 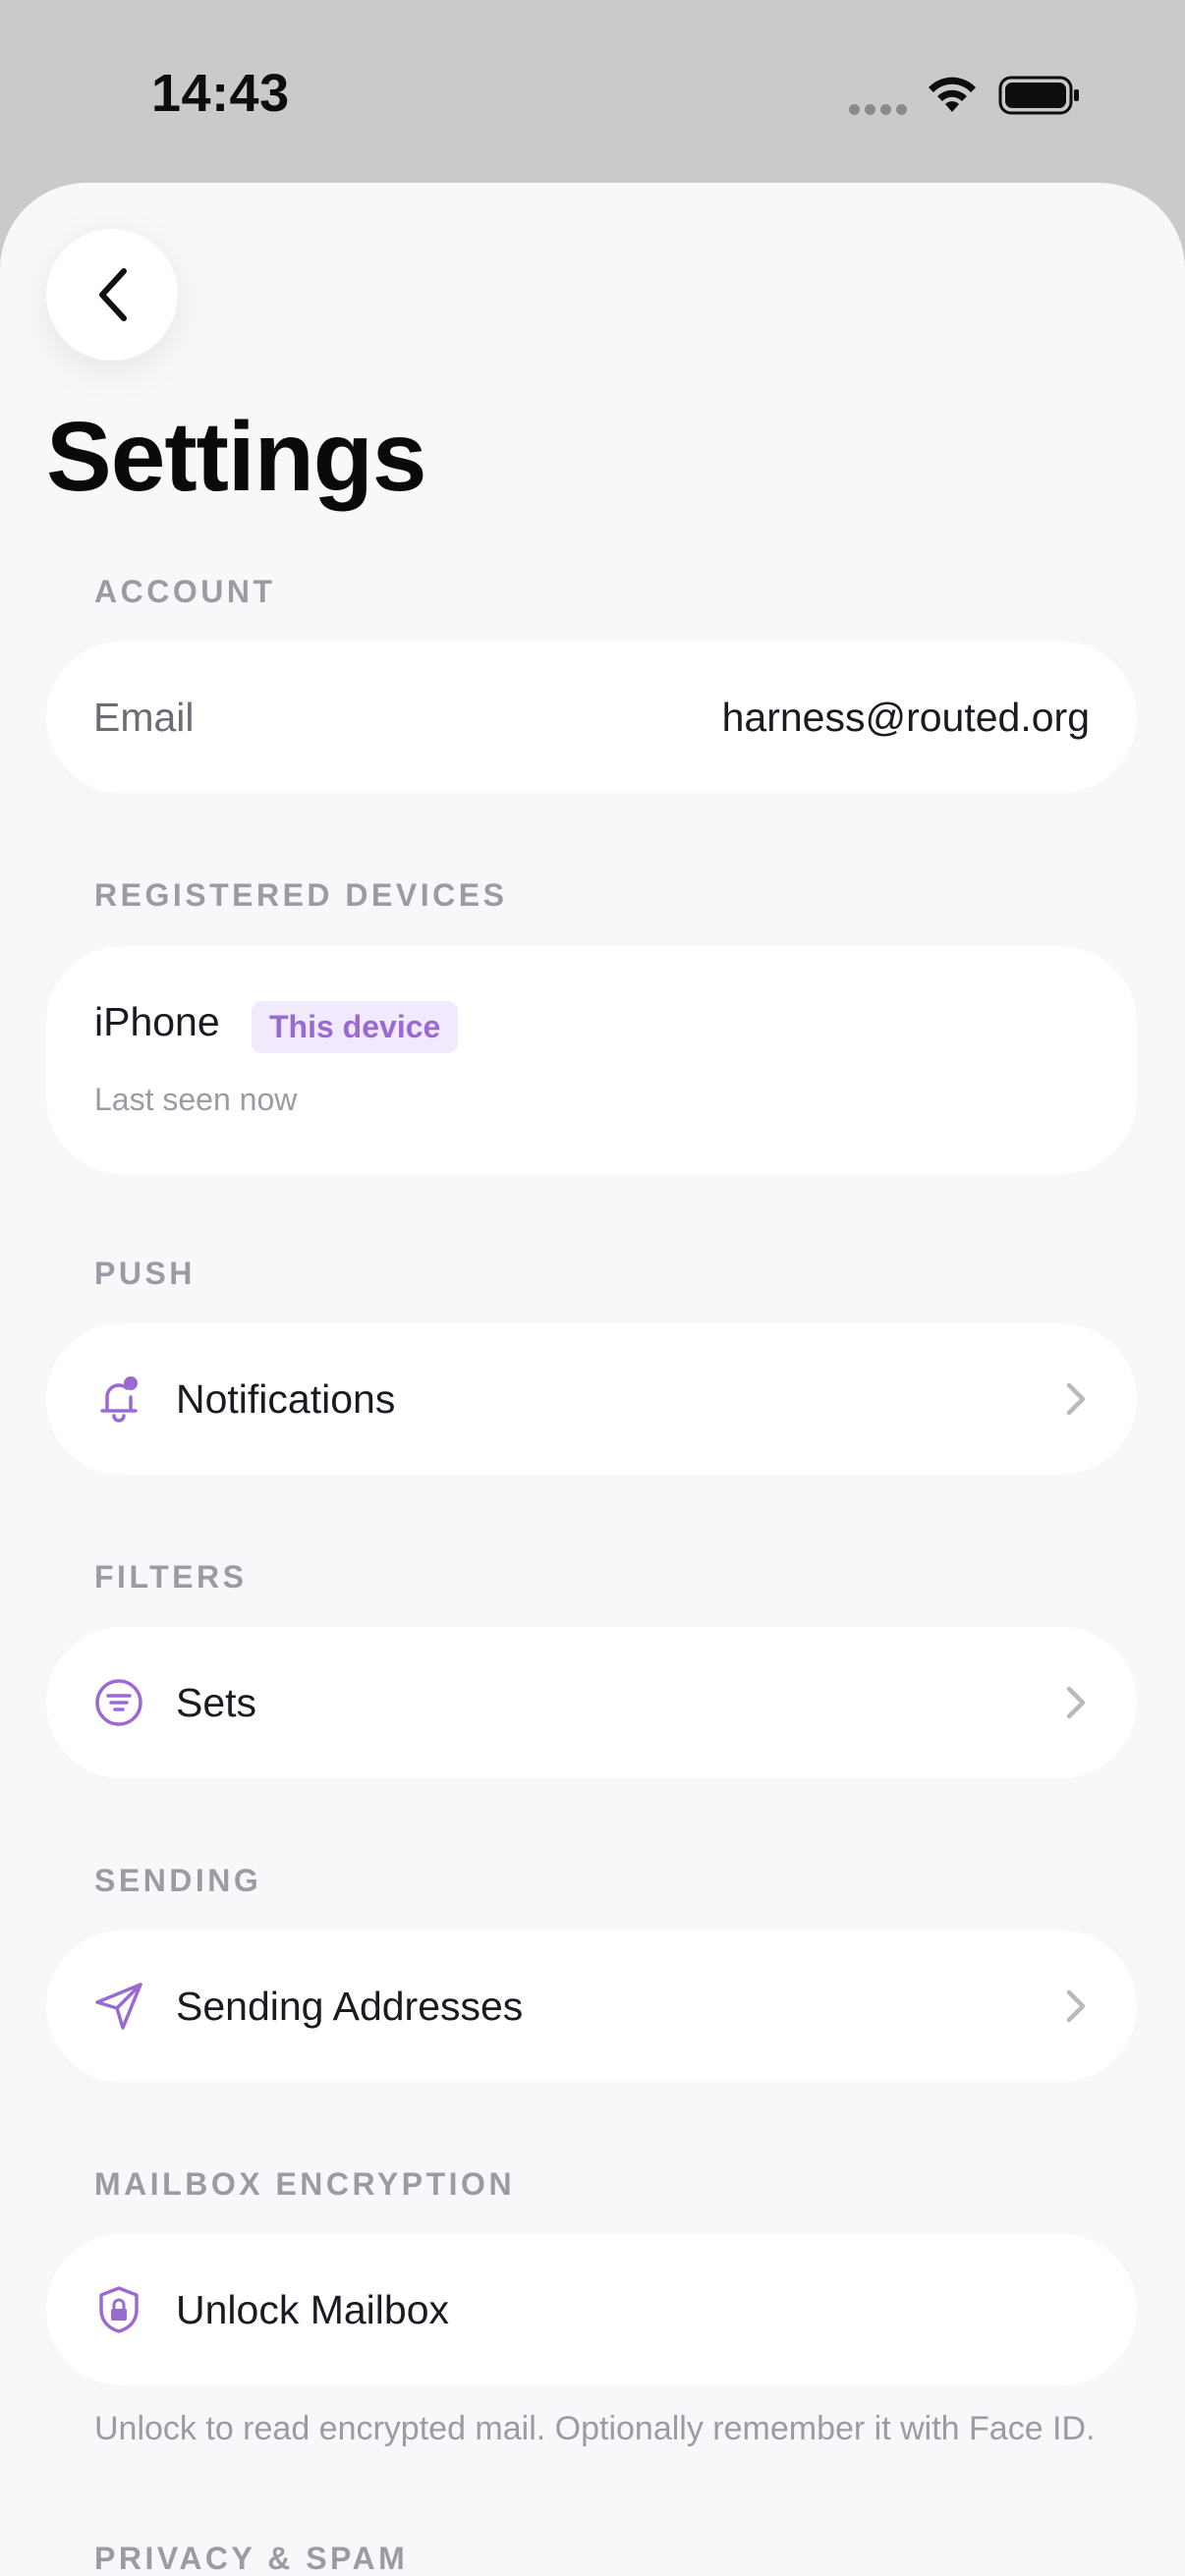 What do you see at coordinates (313, 2309) in the screenshot?
I see `unlock-mailbox-label: Unlock Mailbox` at bounding box center [313, 2309].